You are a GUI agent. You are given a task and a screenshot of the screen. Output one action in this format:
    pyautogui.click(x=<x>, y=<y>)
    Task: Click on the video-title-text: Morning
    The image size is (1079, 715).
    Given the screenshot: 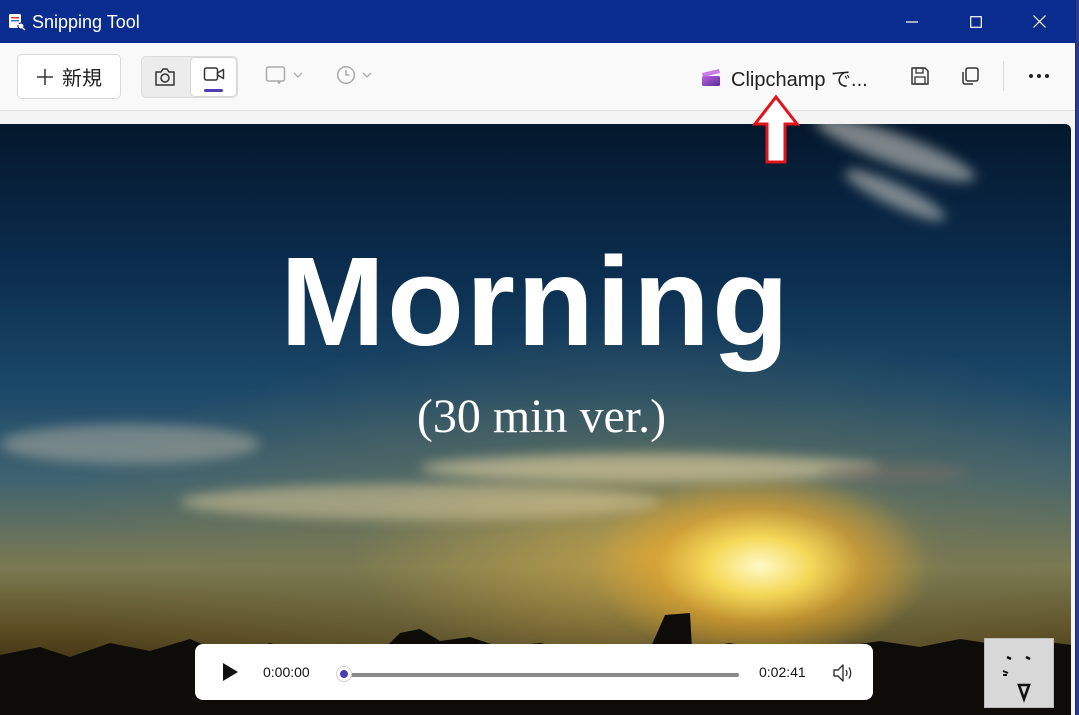 What is the action you would take?
    pyautogui.click(x=535, y=301)
    